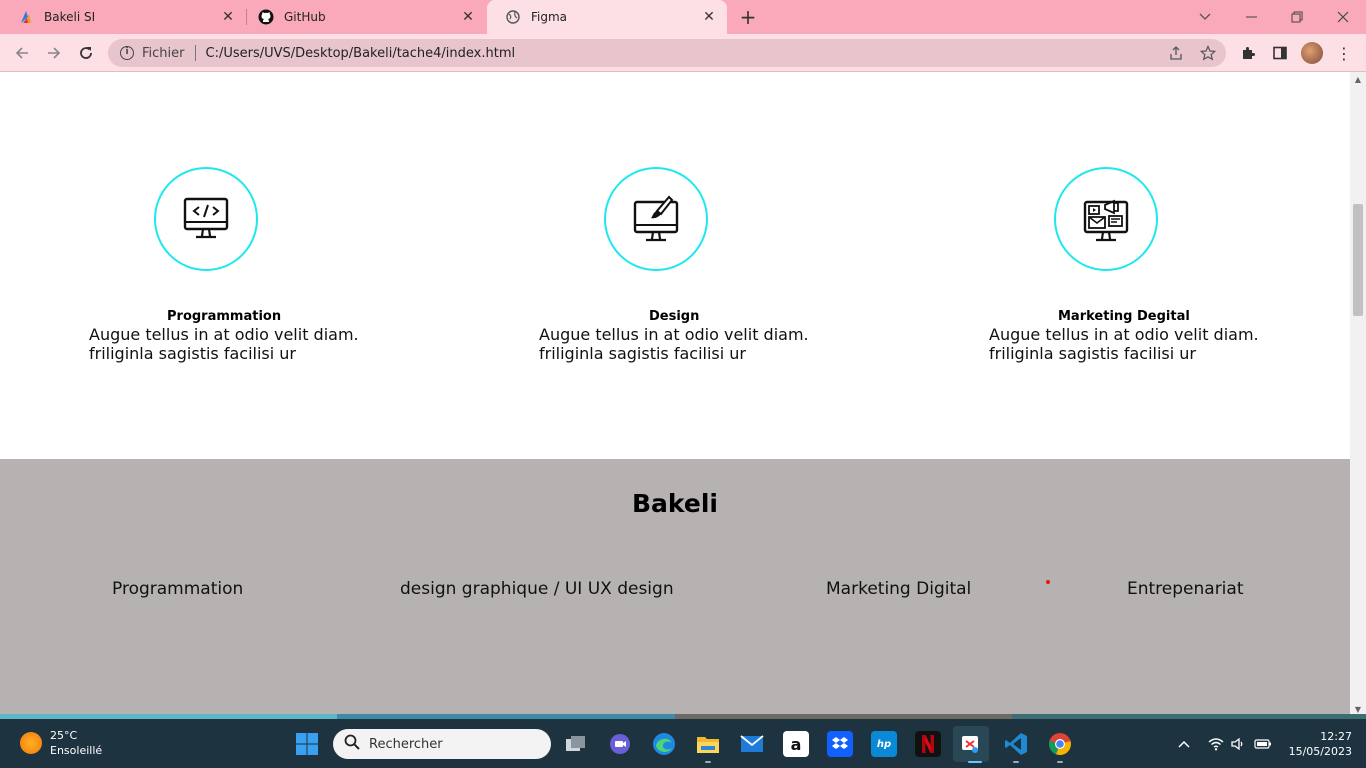  What do you see at coordinates (620, 744) in the screenshot?
I see `teams-chat-icon` at bounding box center [620, 744].